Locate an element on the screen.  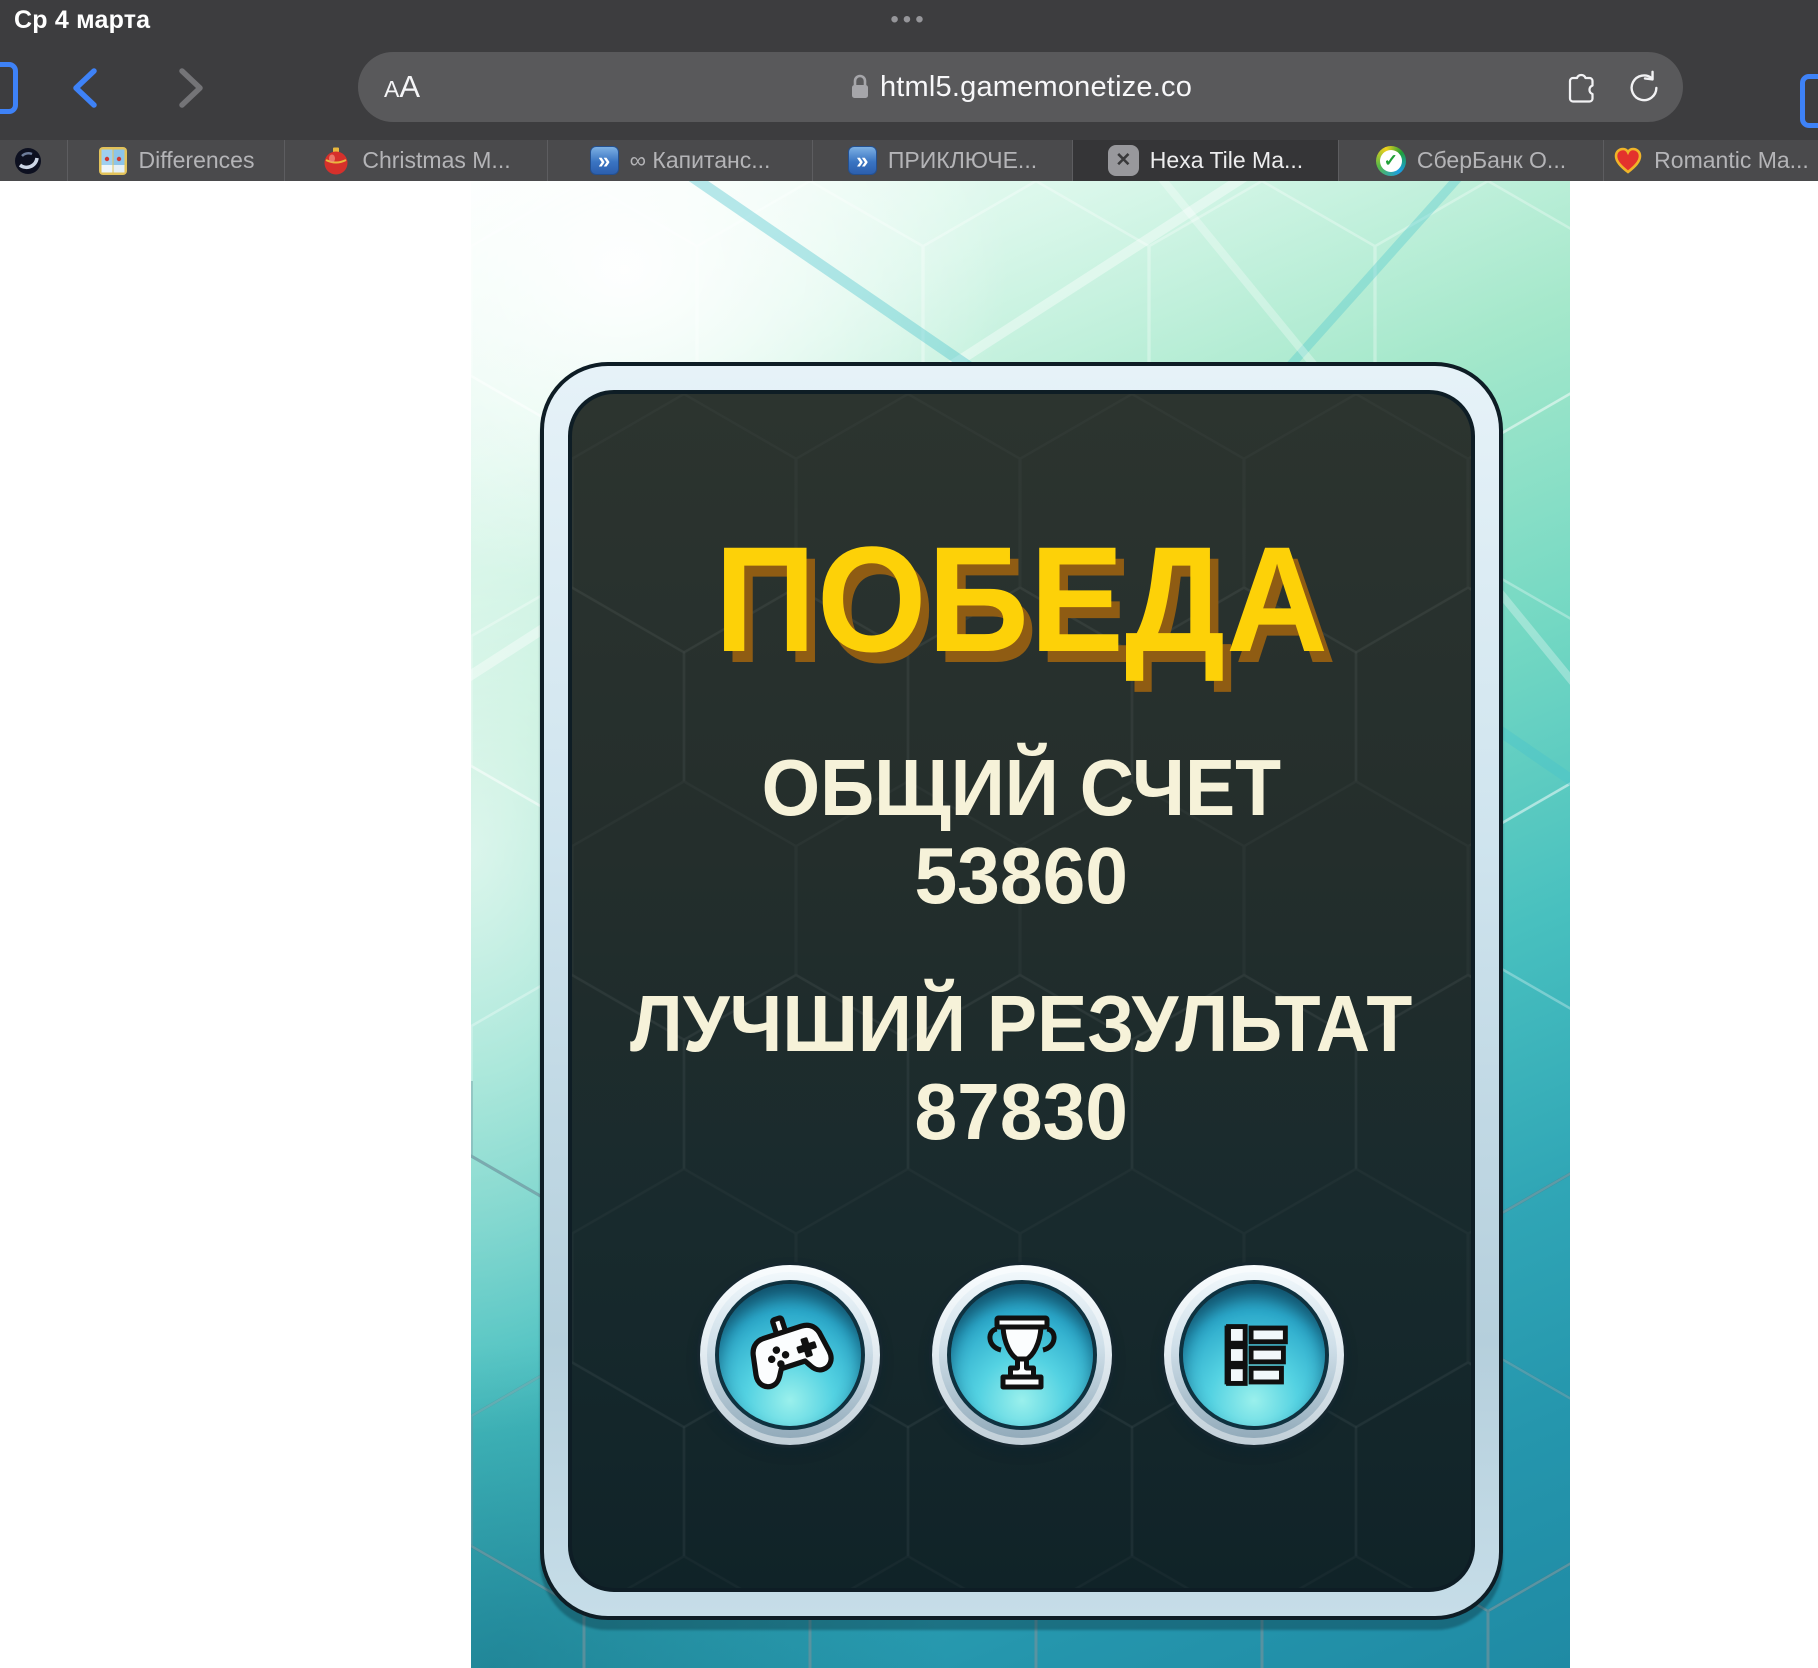
heart-favicon-icon is located at coordinates (1628, 160).